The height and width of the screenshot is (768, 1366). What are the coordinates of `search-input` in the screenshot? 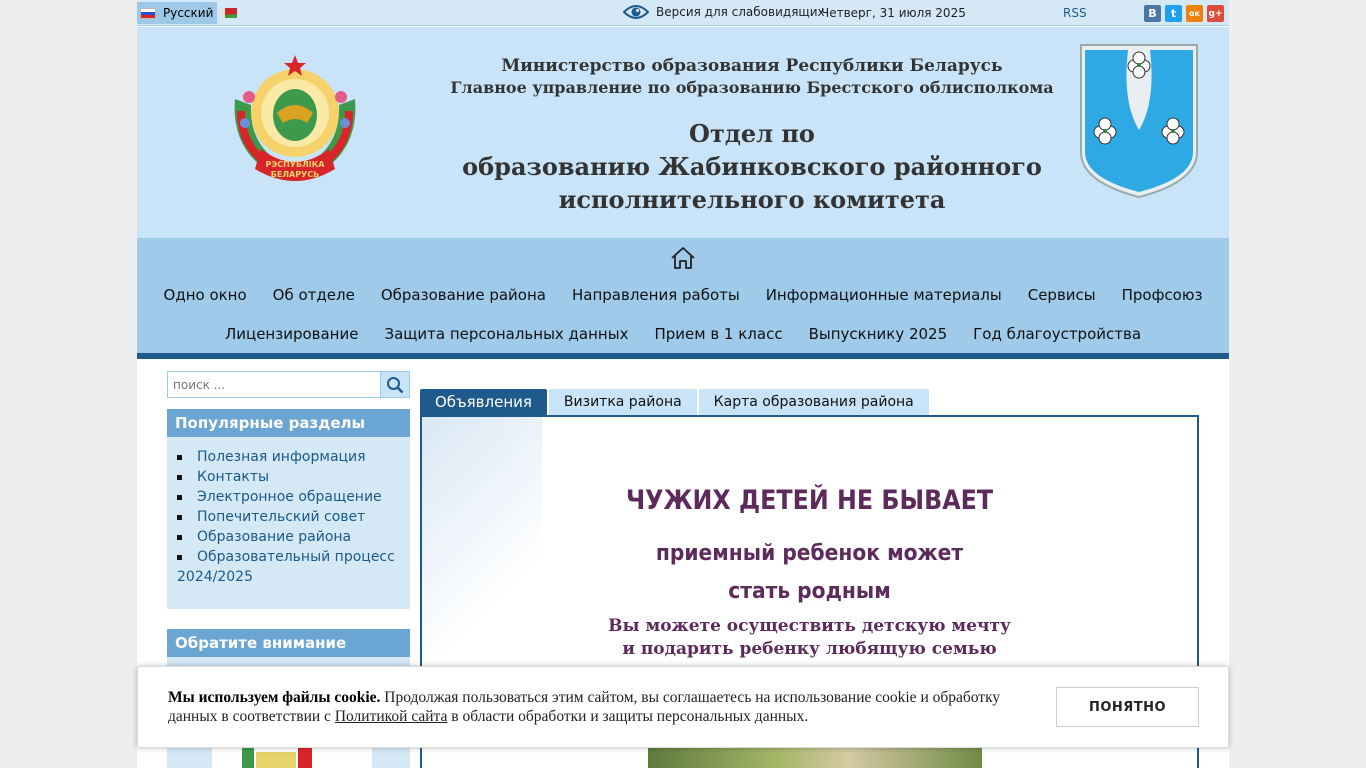 It's located at (274, 384).